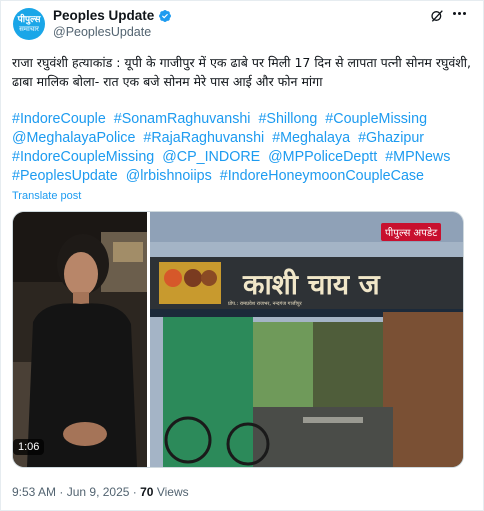 This screenshot has width=484, height=511. Describe the element at coordinates (34, 492) in the screenshot. I see `post-time: 9:53 AM` at that location.